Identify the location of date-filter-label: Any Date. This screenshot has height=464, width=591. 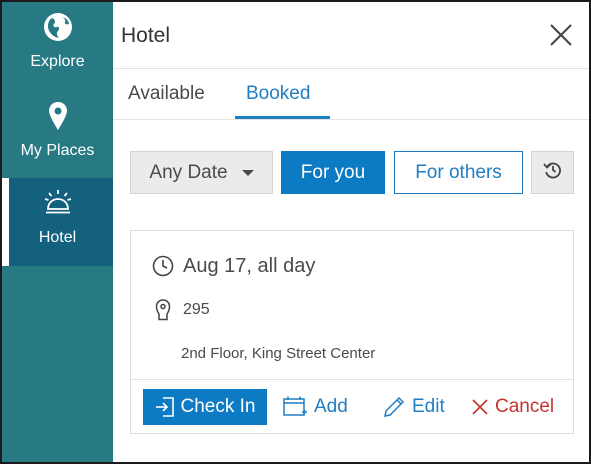
(188, 172).